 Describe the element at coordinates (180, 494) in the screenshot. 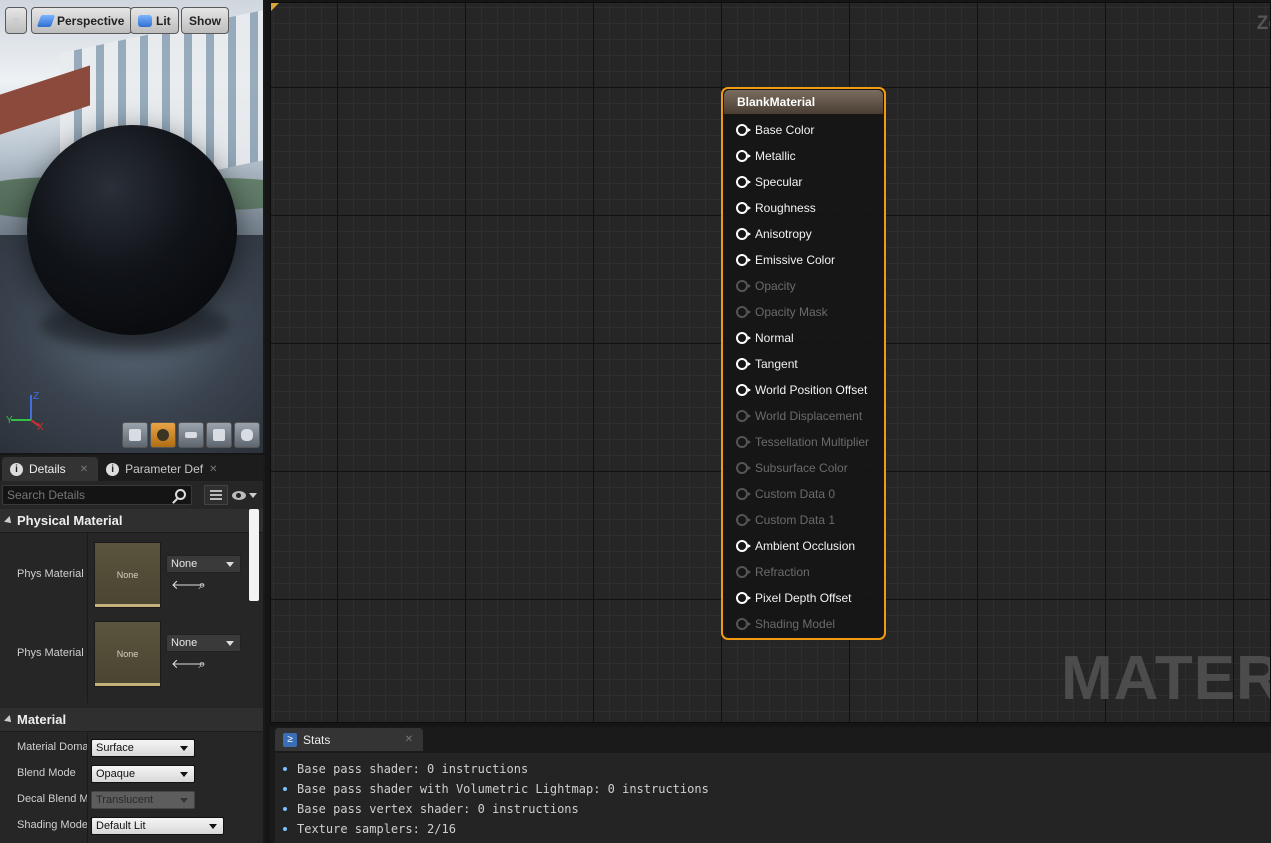

I see `search-icon` at that location.